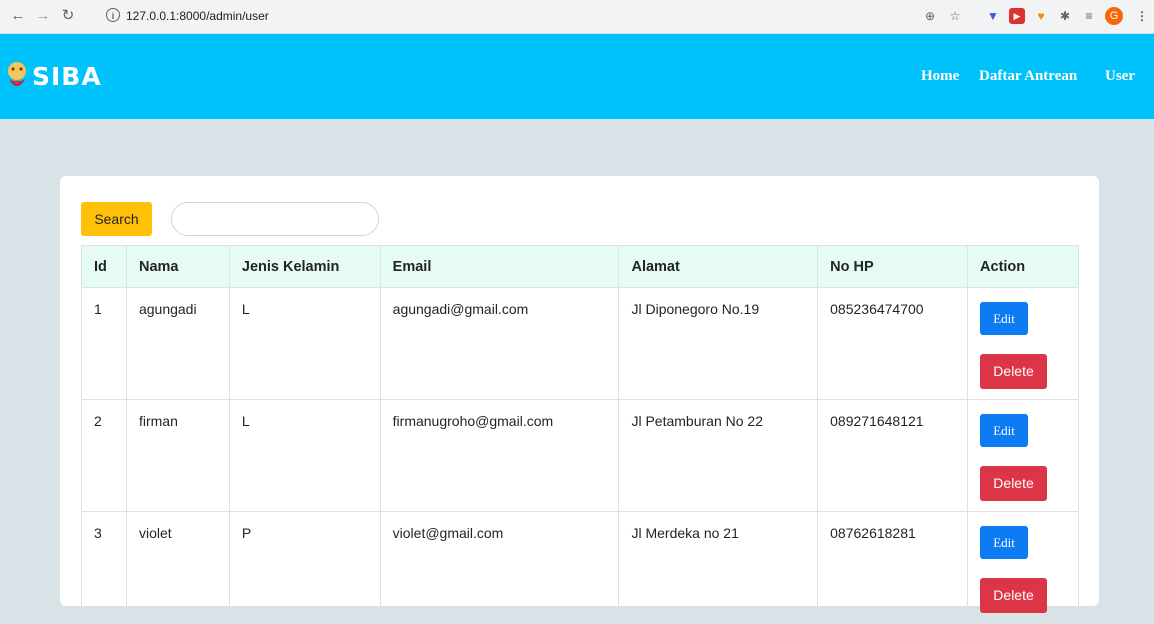 The height and width of the screenshot is (624, 1154). I want to click on search-button: Search, so click(116, 219).